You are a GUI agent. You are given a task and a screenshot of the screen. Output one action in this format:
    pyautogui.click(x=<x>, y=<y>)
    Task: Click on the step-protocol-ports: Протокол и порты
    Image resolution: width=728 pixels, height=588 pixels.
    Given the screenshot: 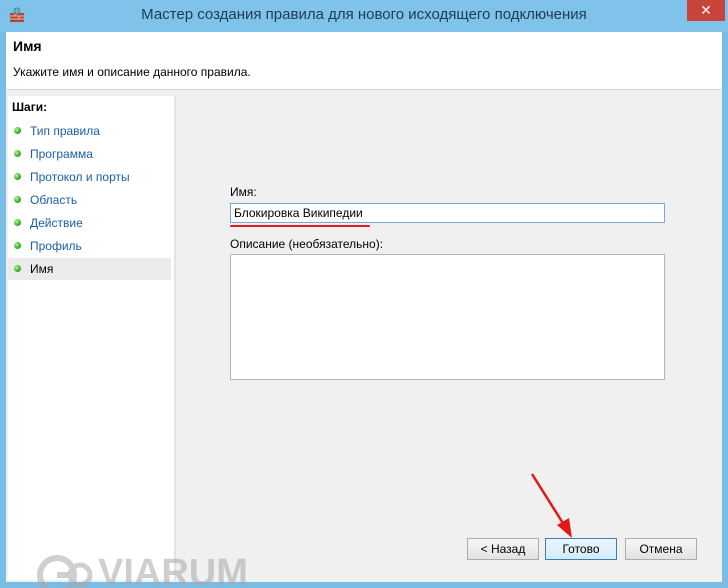 What is the action you would take?
    pyautogui.click(x=89, y=177)
    